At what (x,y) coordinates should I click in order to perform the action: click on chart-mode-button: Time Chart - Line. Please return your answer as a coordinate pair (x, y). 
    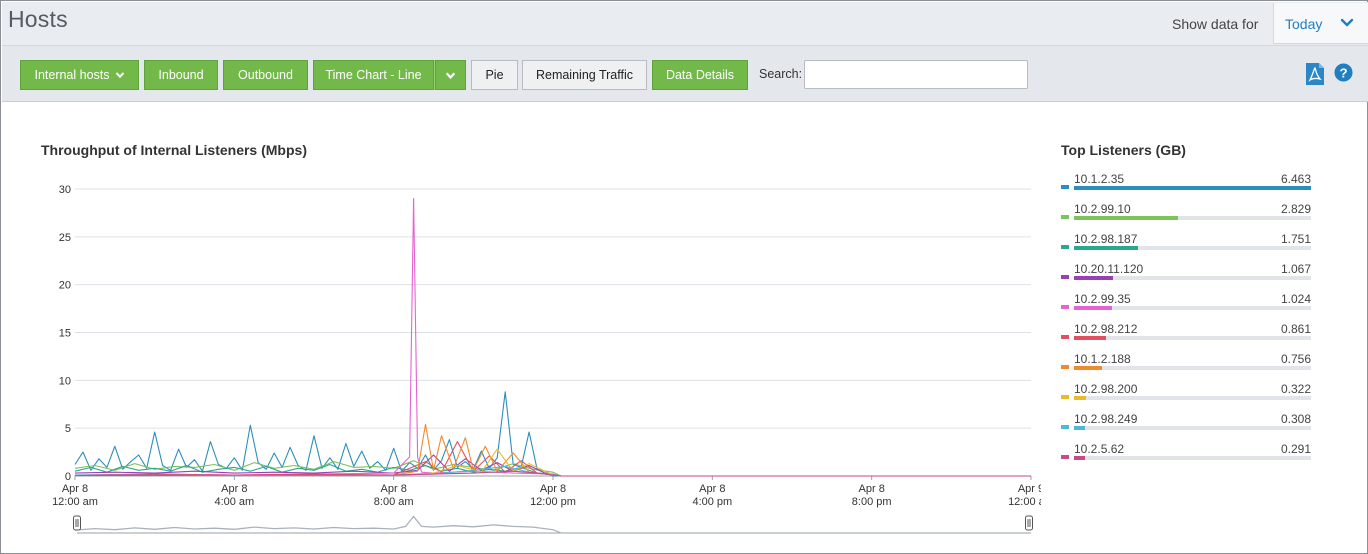
    Looking at the image, I should click on (373, 75).